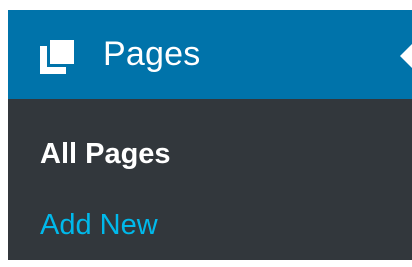  What do you see at coordinates (57, 57) in the screenshot?
I see `pages-icon` at bounding box center [57, 57].